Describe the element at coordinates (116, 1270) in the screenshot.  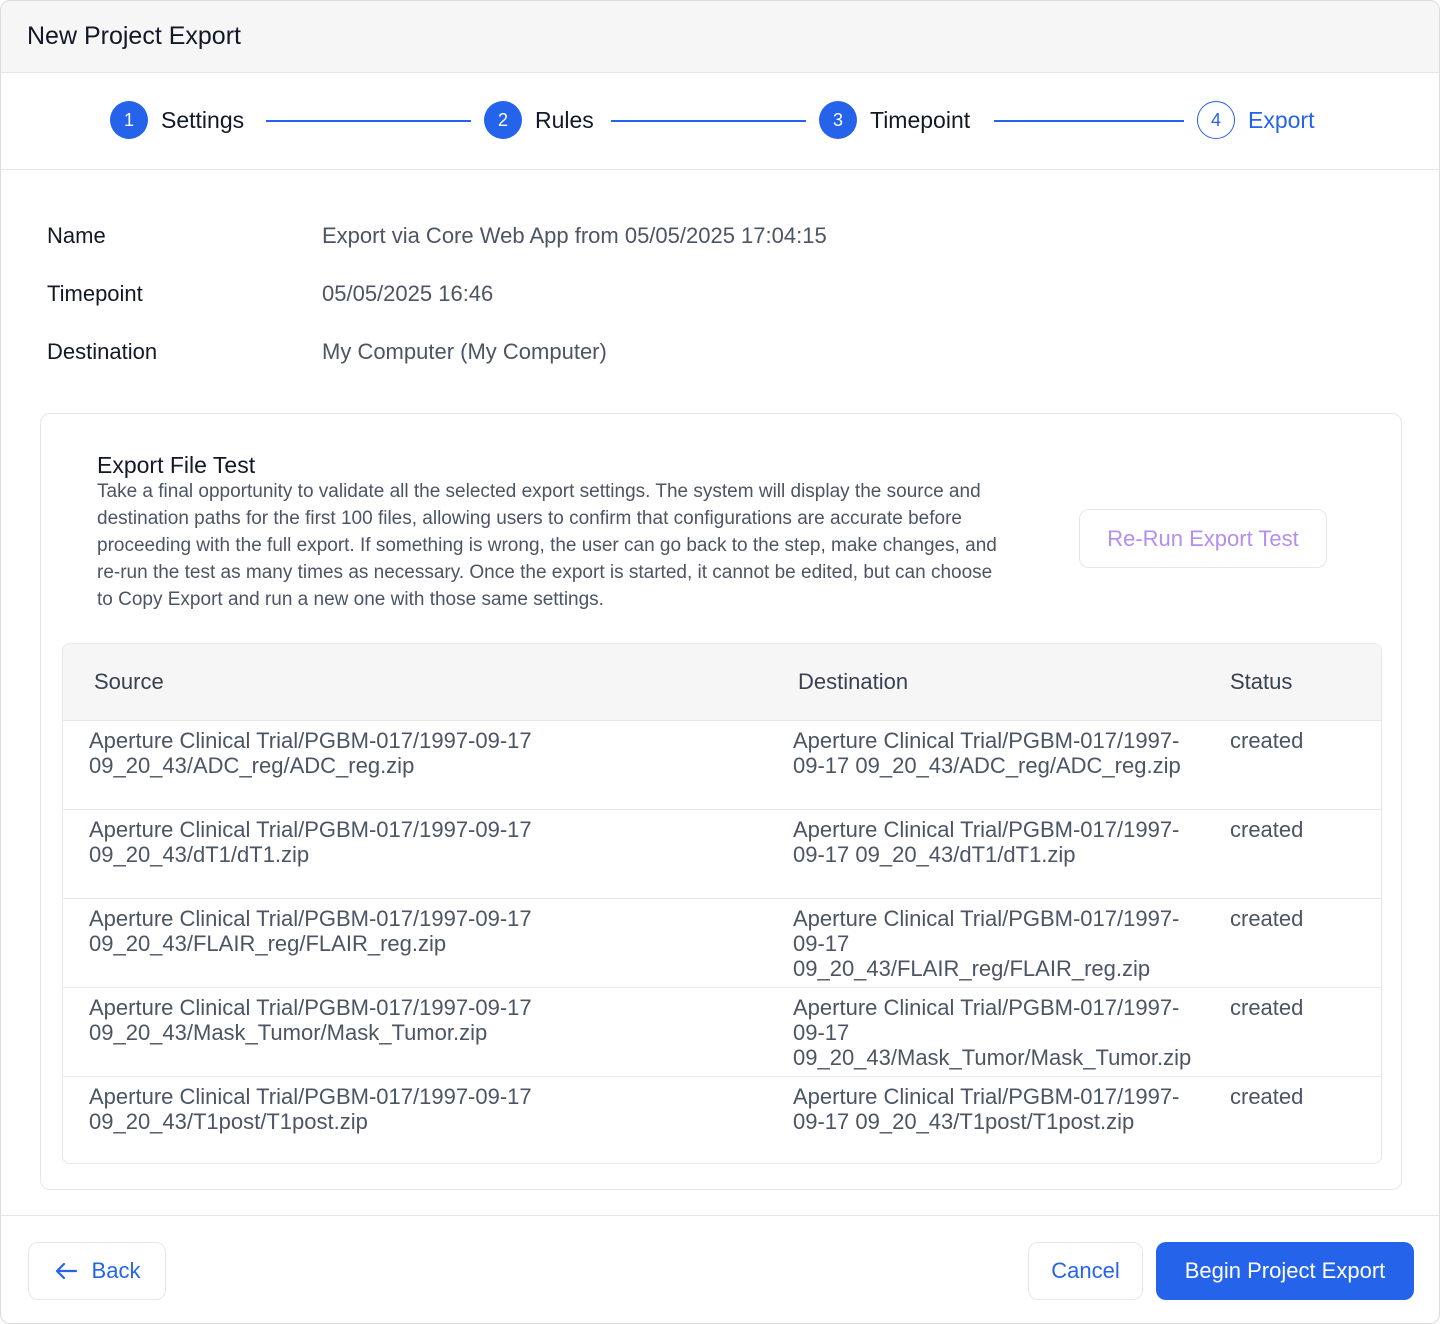
I see `back-button-label: Back` at that location.